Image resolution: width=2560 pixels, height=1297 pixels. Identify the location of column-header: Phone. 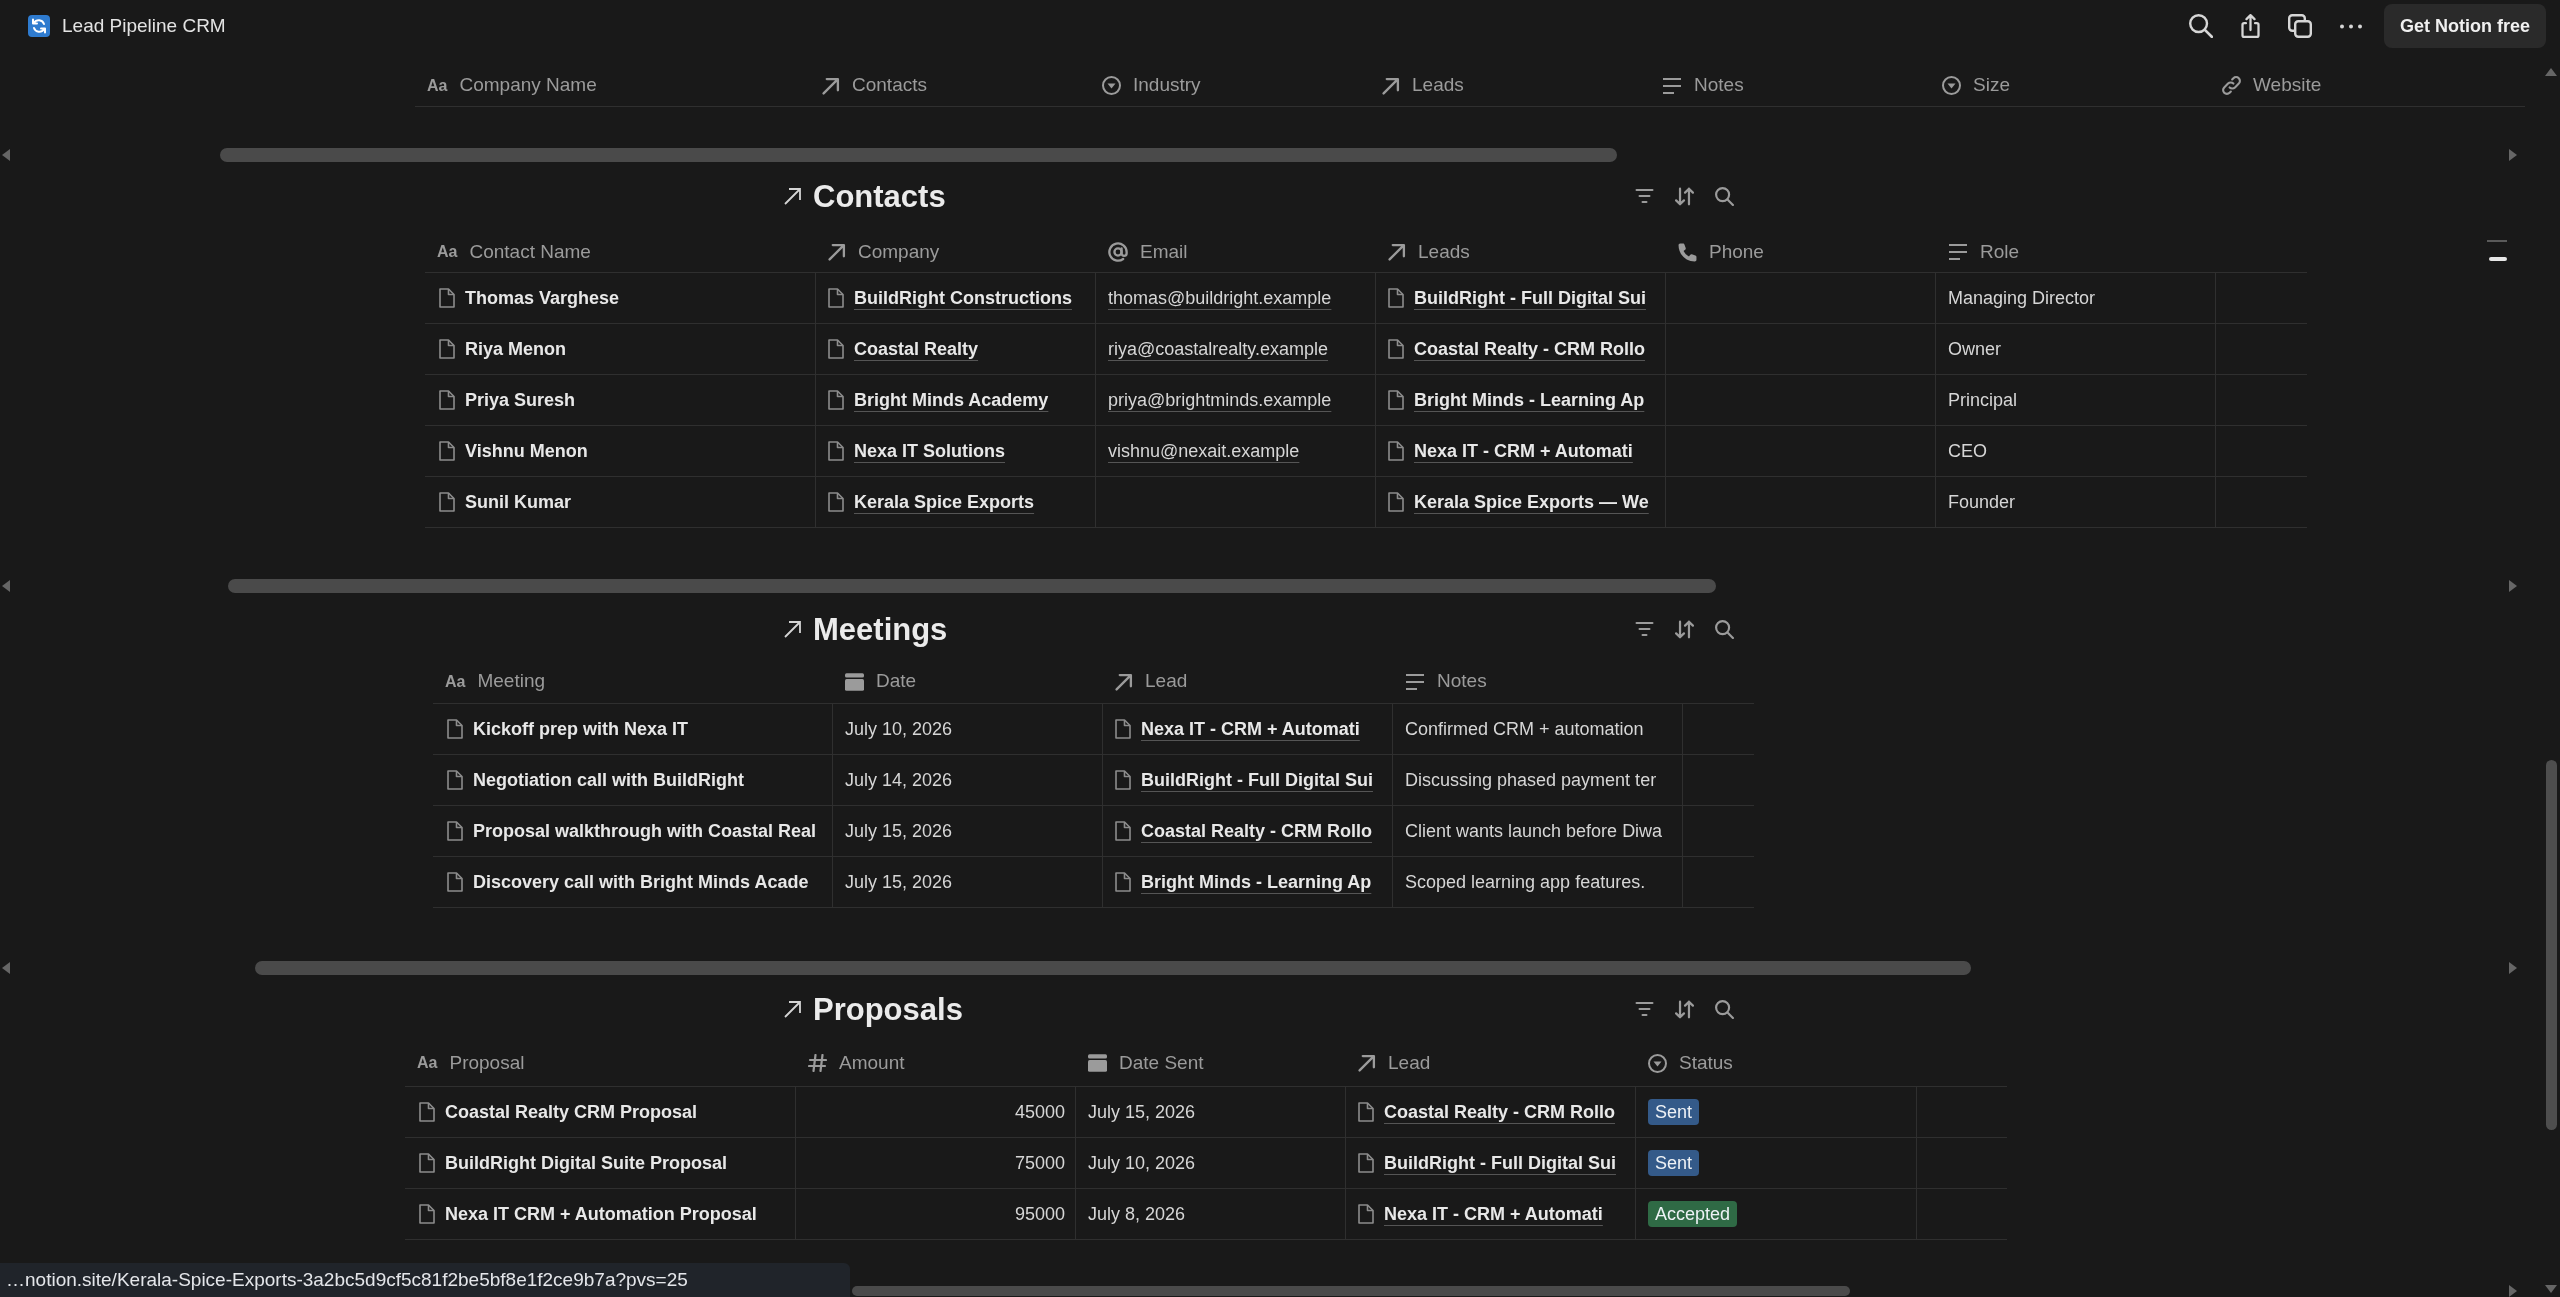
(1721, 252).